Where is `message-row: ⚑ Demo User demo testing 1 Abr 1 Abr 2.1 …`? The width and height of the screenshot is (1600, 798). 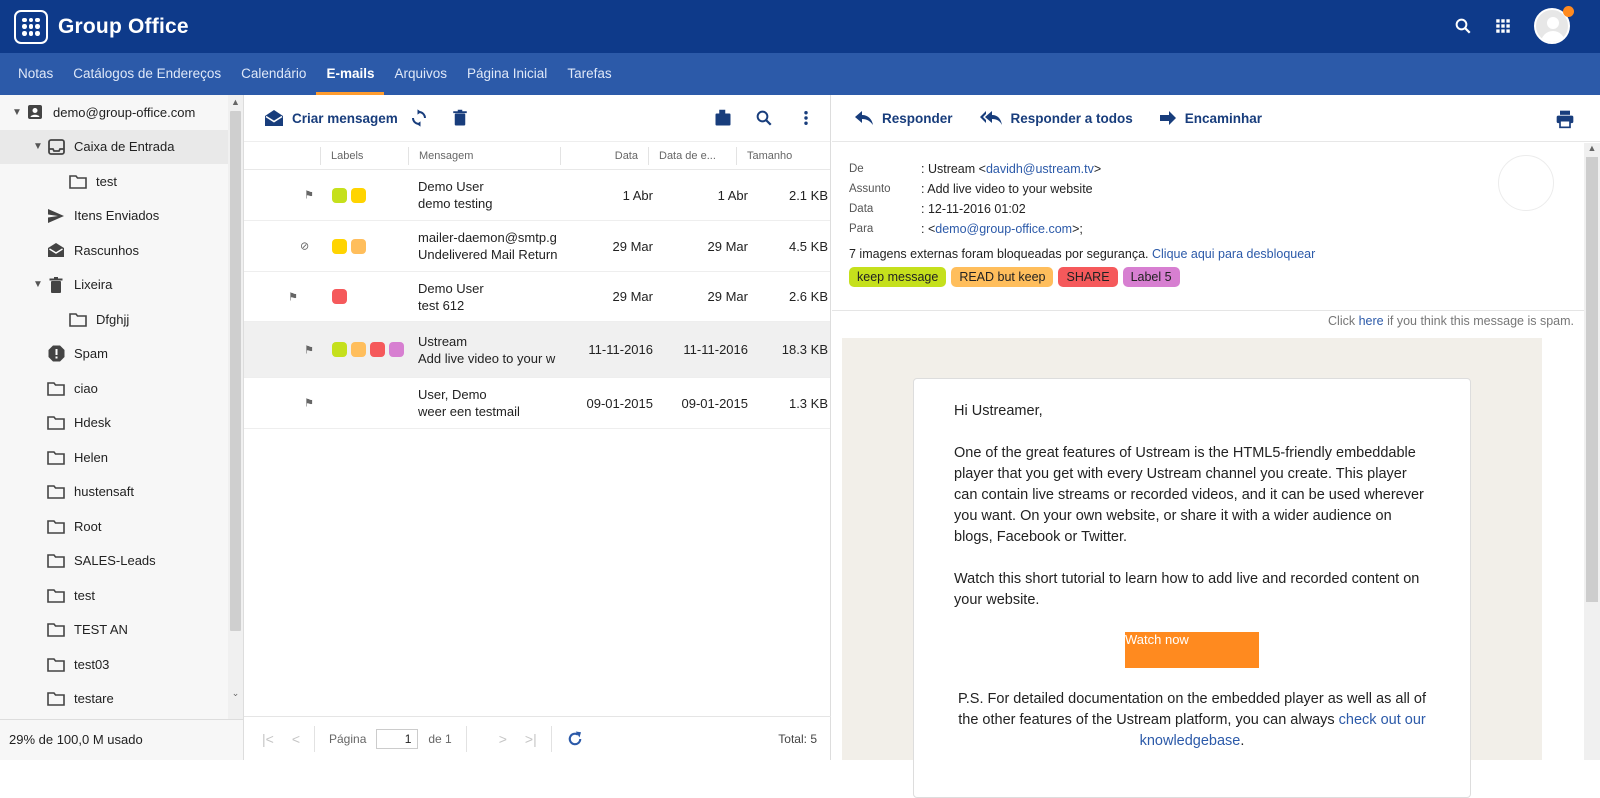 message-row: ⚑ Demo User demo testing 1 Abr 1 Abr 2.1 … is located at coordinates (537, 195).